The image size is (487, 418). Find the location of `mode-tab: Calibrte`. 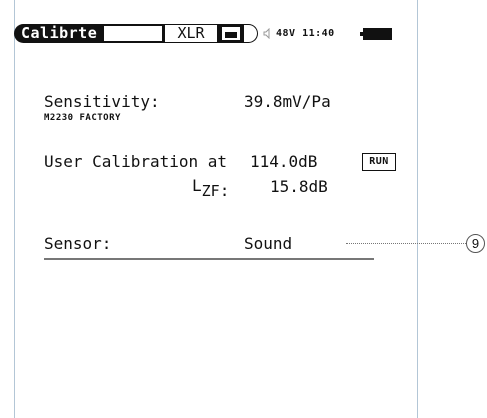

mode-tab: Calibrte is located at coordinates (89, 33).